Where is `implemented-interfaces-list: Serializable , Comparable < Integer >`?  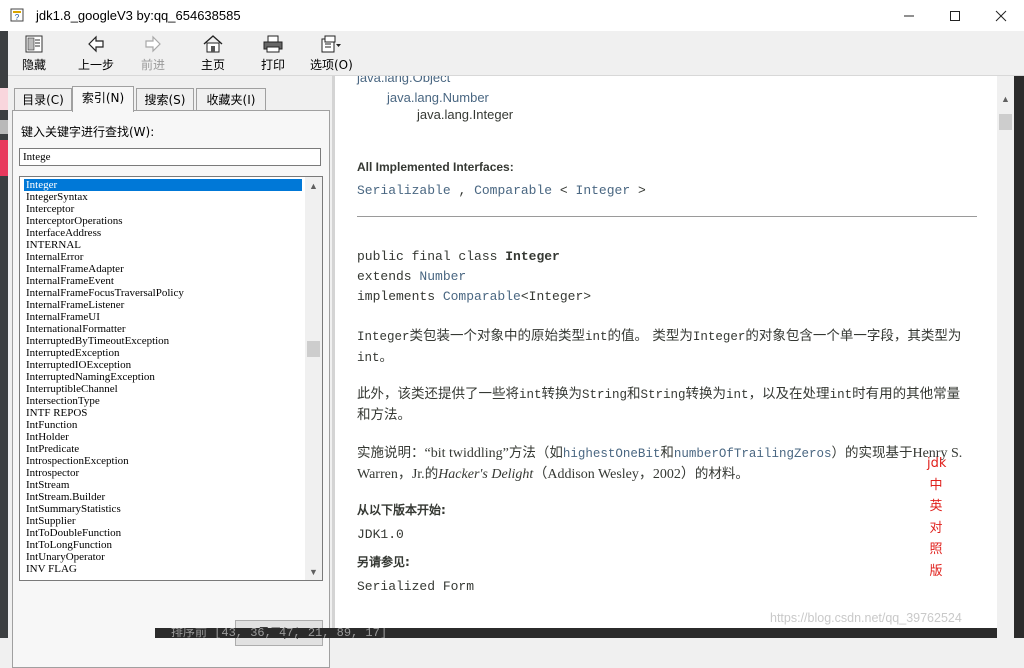 implemented-interfaces-list: Serializable , Comparable < Integer > is located at coordinates (501, 190).